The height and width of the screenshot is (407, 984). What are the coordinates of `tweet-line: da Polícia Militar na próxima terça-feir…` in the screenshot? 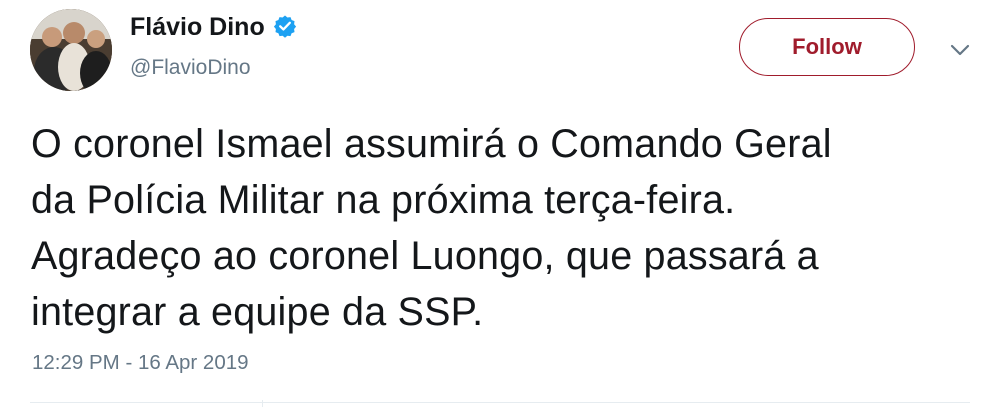 It's located at (383, 200).